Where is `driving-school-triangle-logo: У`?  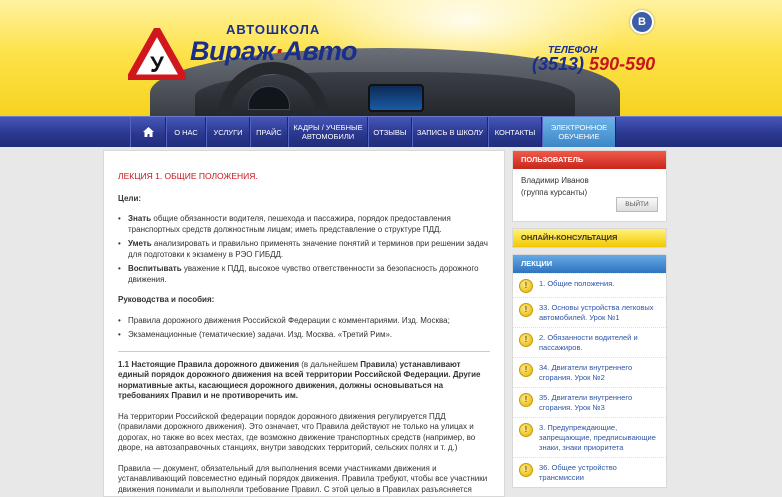
driving-school-triangle-logo: У is located at coordinates (157, 54).